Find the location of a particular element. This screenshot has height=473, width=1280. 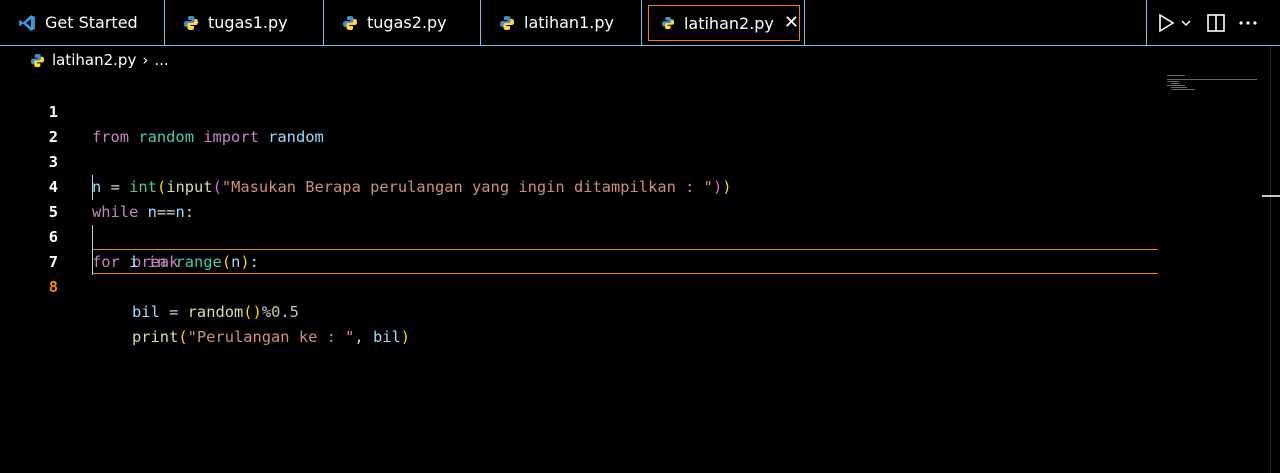

token: % is located at coordinates (266, 312).